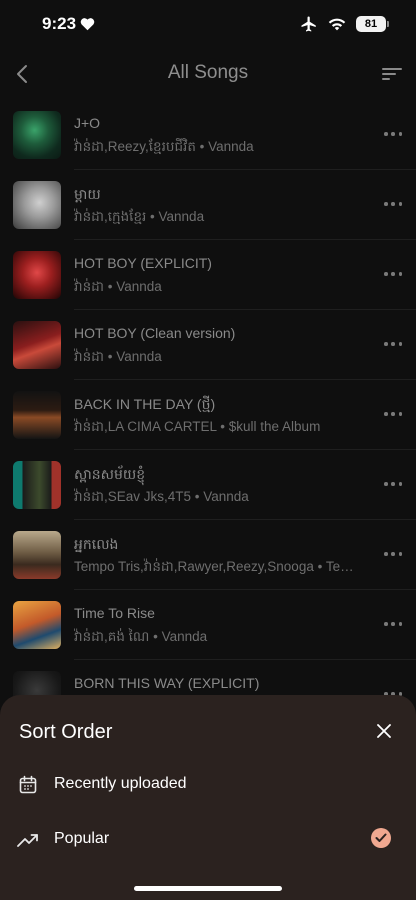 The height and width of the screenshot is (900, 416). Describe the element at coordinates (208, 840) in the screenshot. I see `sort-option-popular: Popular` at that location.